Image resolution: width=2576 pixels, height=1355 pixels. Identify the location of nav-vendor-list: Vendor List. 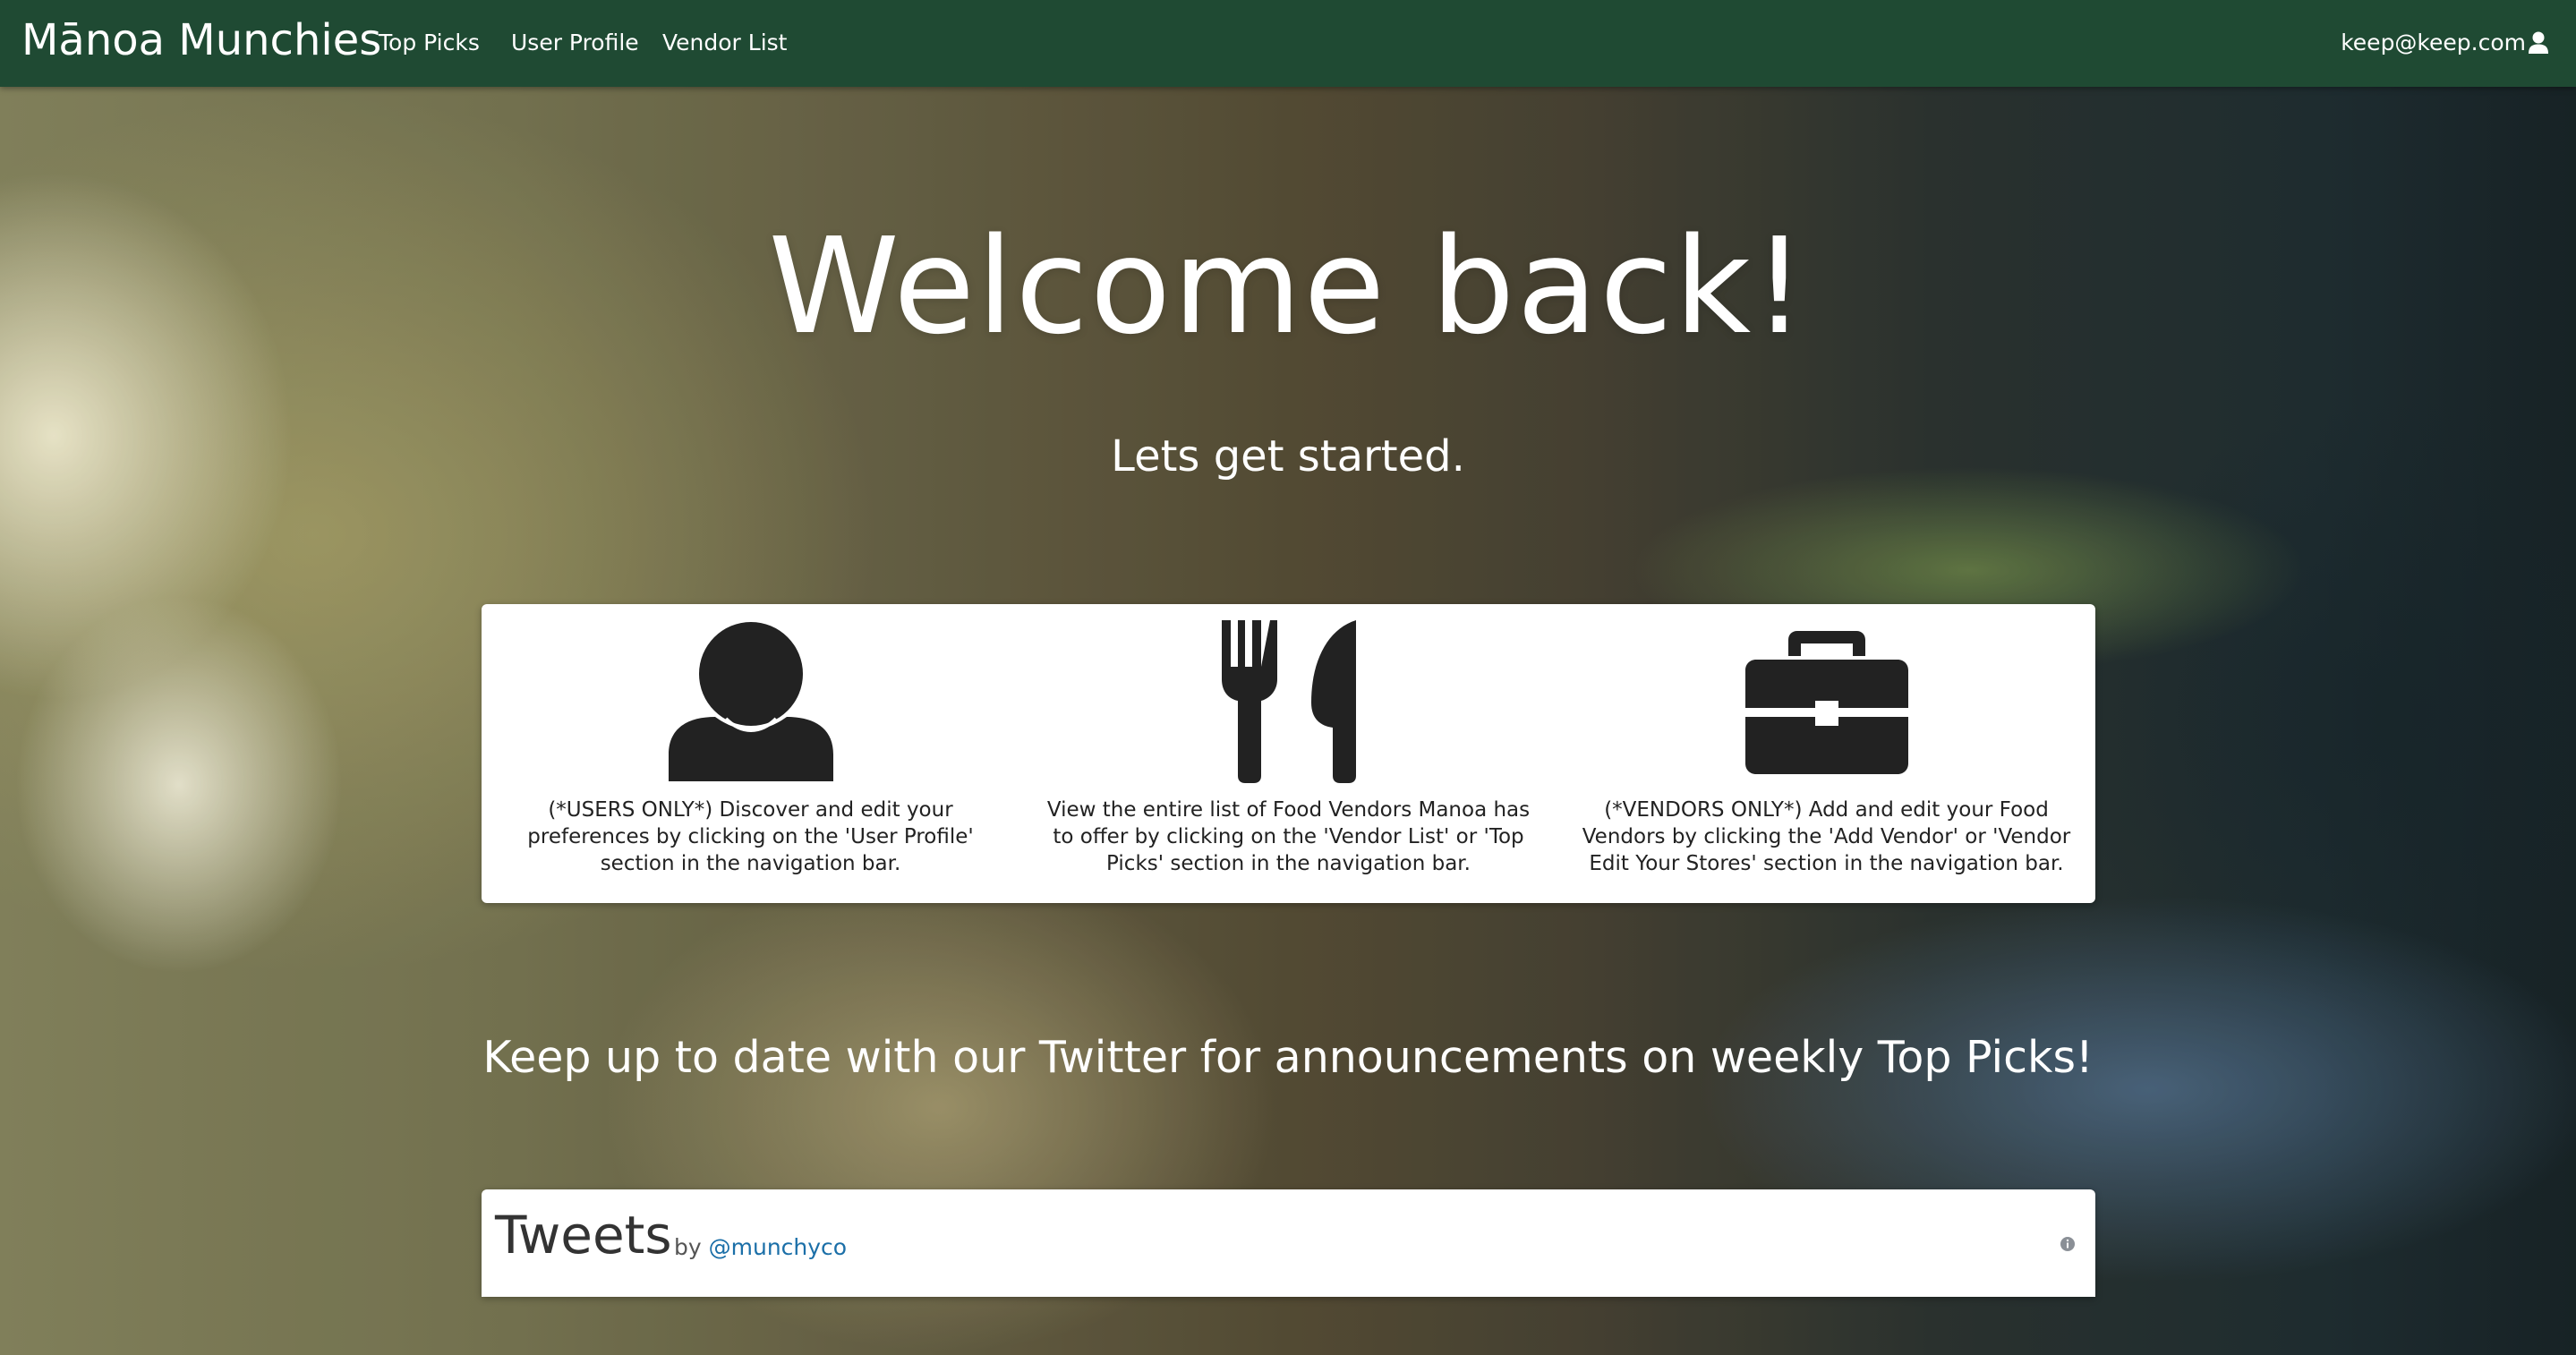
(724, 43).